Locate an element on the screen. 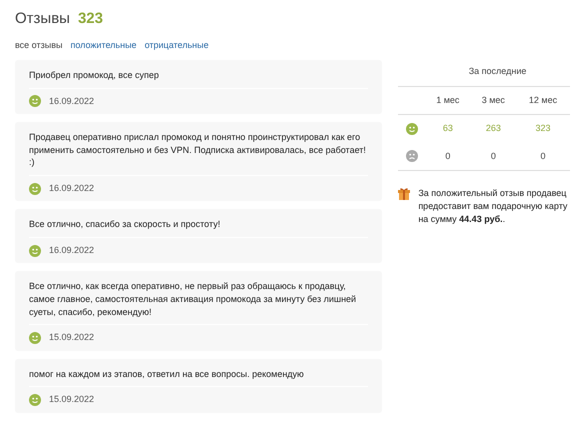 Image resolution: width=576 pixels, height=440 pixels. review-text: помог на каждом из этапов, ответил на все вопросы. рекомендую is located at coordinates (198, 378).